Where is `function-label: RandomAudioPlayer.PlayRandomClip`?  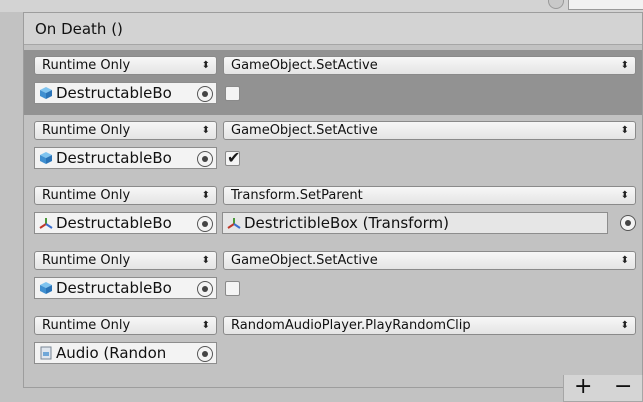
function-label: RandomAudioPlayer.PlayRandomClip is located at coordinates (351, 325).